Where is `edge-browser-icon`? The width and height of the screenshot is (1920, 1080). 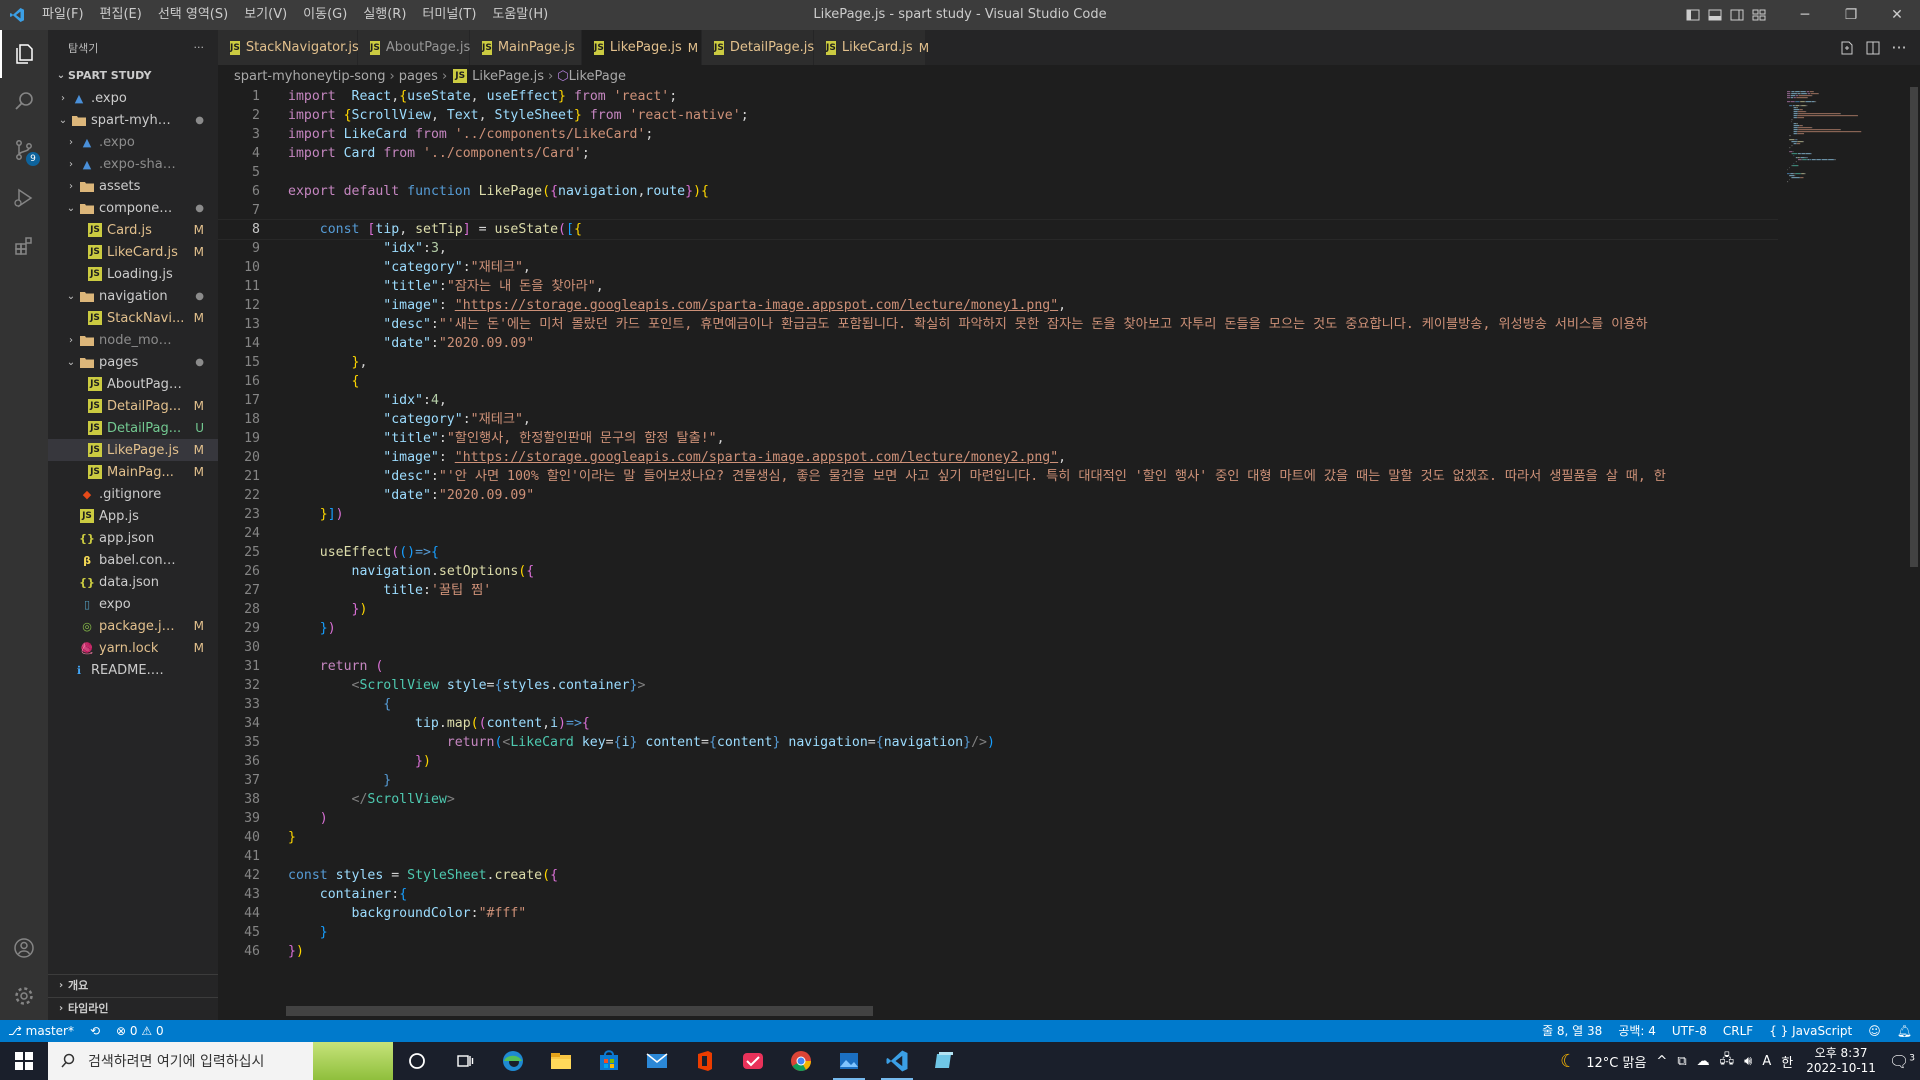
edge-browser-icon is located at coordinates (513, 1061).